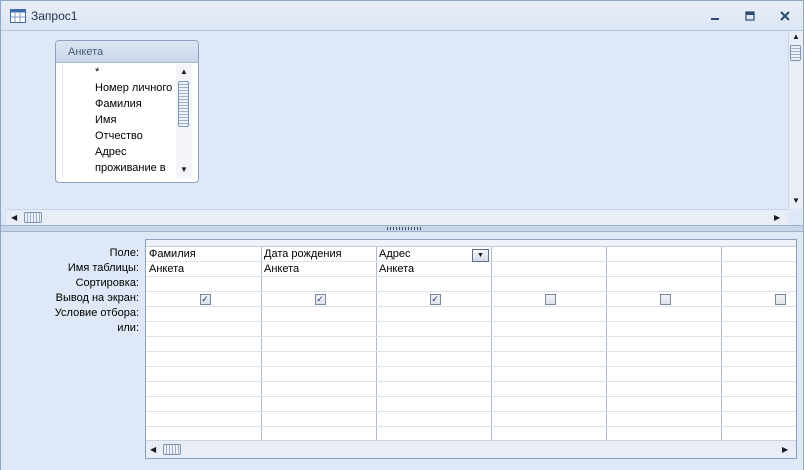 The image size is (804, 470). I want to click on field-list-scrollbar: ▲ ▼, so click(184, 121).